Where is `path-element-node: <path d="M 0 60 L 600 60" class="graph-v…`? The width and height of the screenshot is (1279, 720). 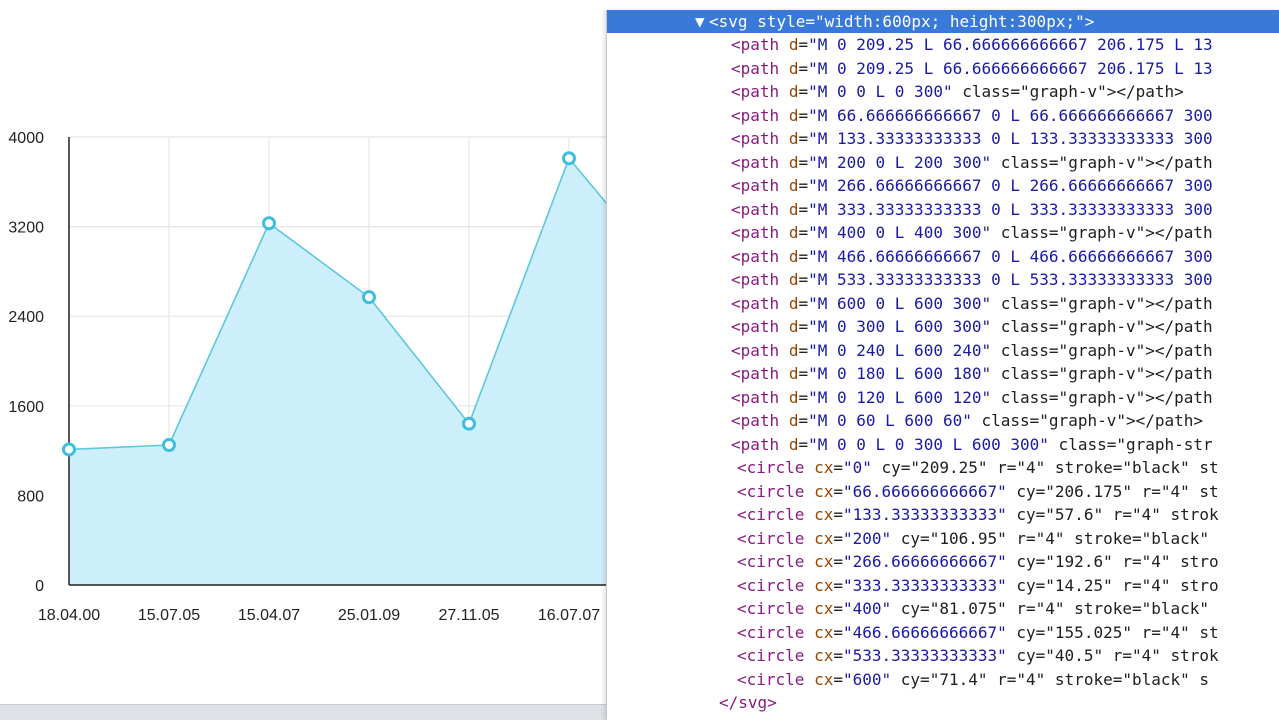 path-element-node: <path d="M 0 60 L 600 60" class="graph-v… is located at coordinates (967, 420).